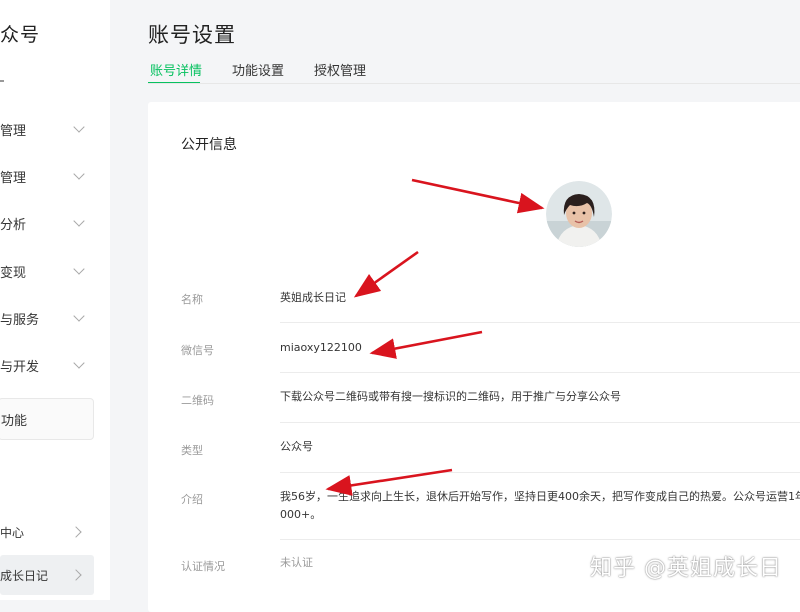  I want to click on field-value-qrcode: 下载公众号二维码或带有搜一搜标识的二维码，用于推广与分享公众号, so click(450, 397).